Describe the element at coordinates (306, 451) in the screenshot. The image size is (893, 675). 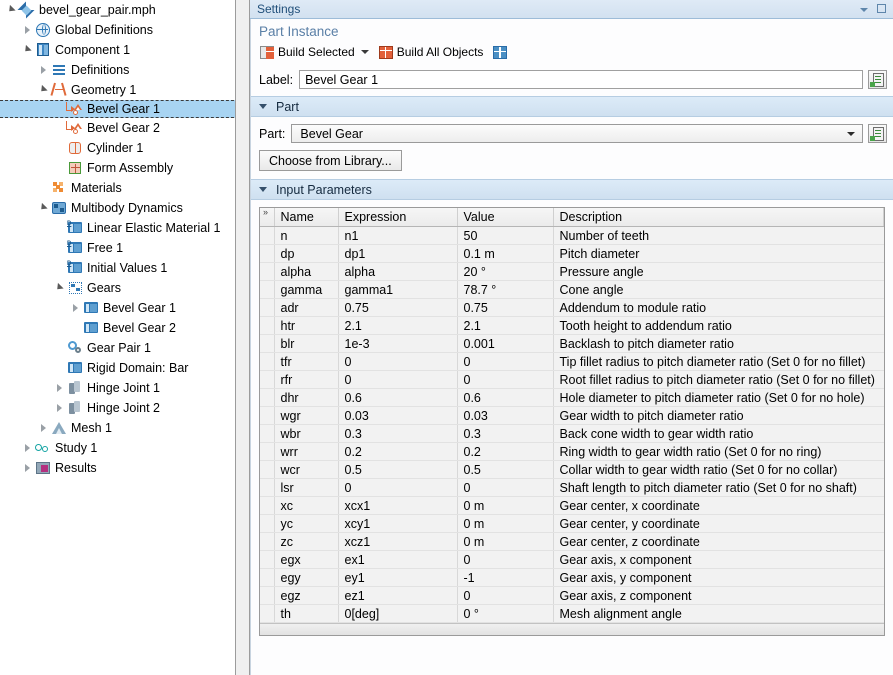
I see `cell-name: wrr` at that location.